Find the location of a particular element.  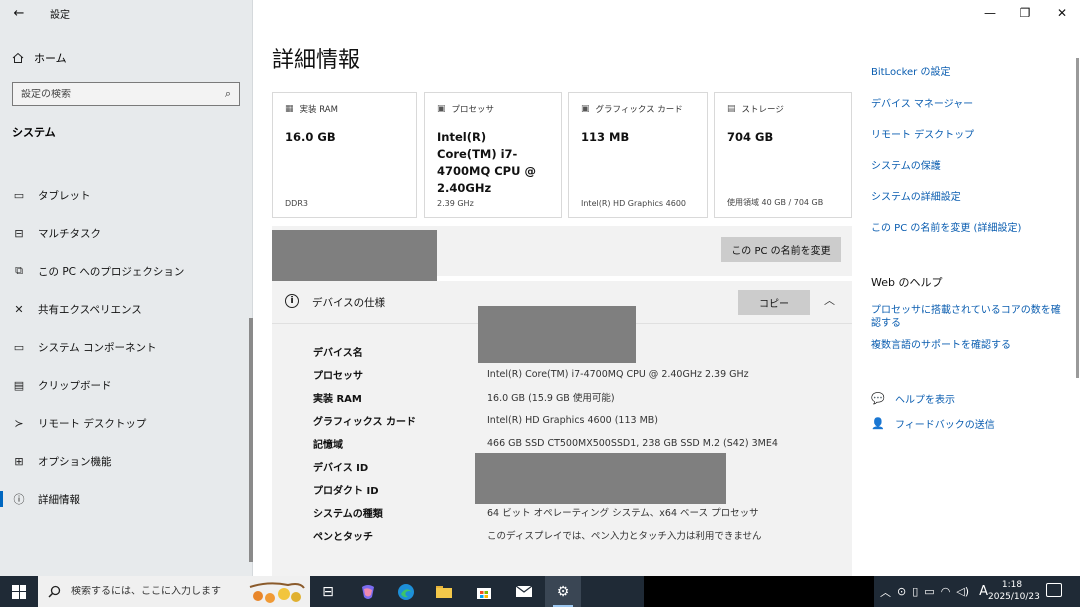

task-view-button: ⊟ is located at coordinates (328, 591).